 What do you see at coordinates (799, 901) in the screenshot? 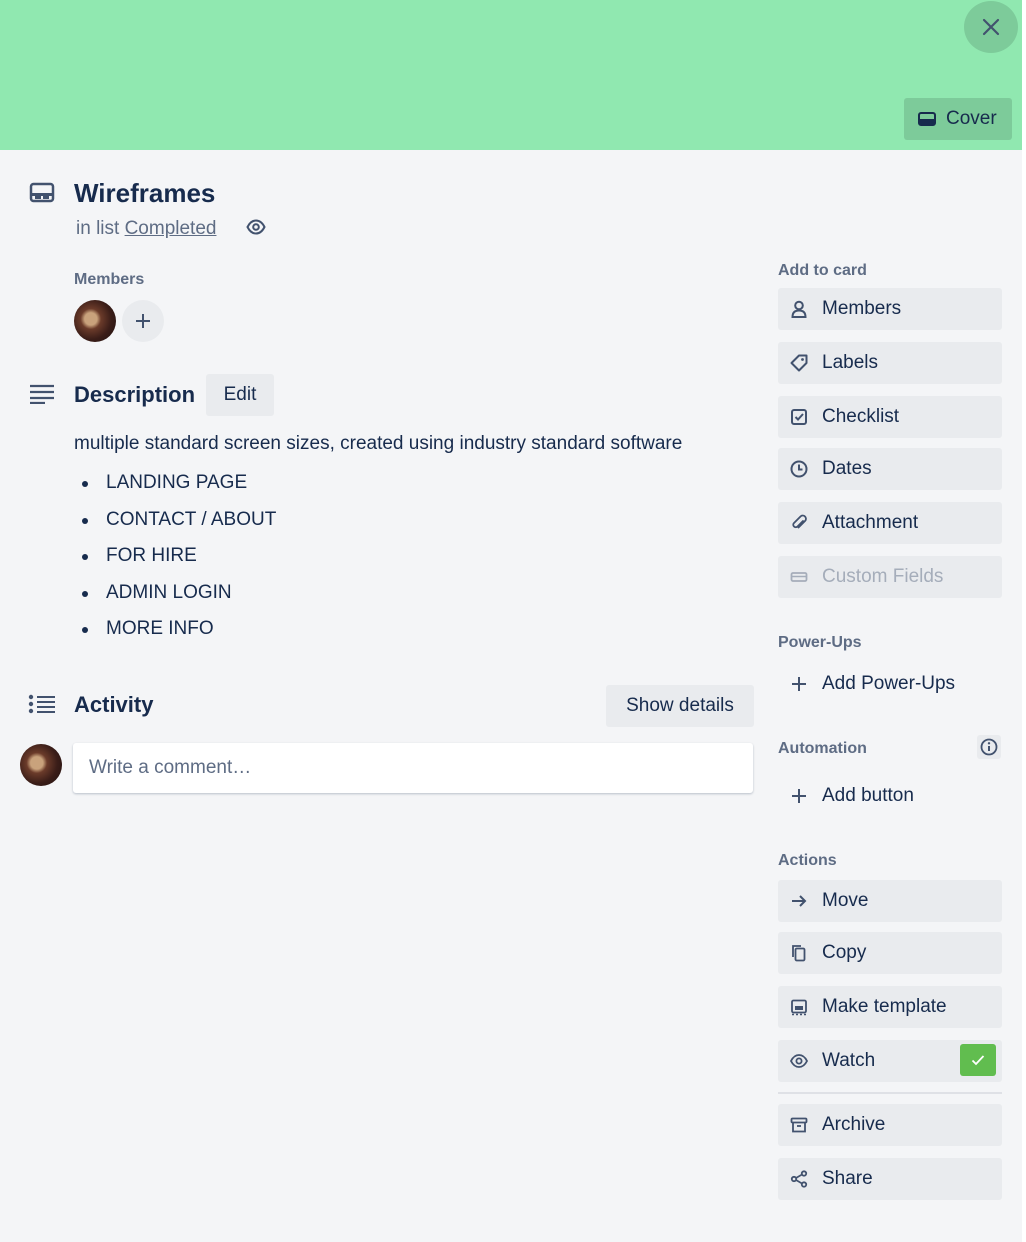
I see `arrow-right-icon` at bounding box center [799, 901].